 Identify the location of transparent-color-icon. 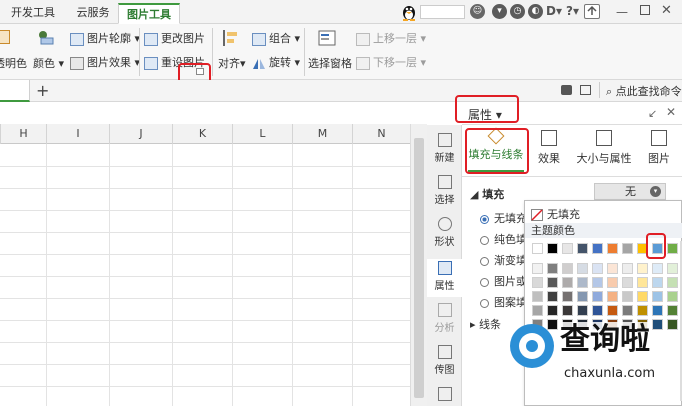
(5, 37).